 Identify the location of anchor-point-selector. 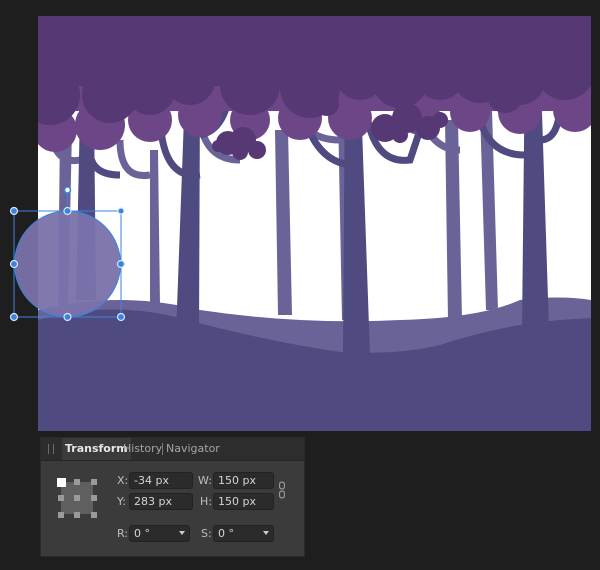
(77, 498).